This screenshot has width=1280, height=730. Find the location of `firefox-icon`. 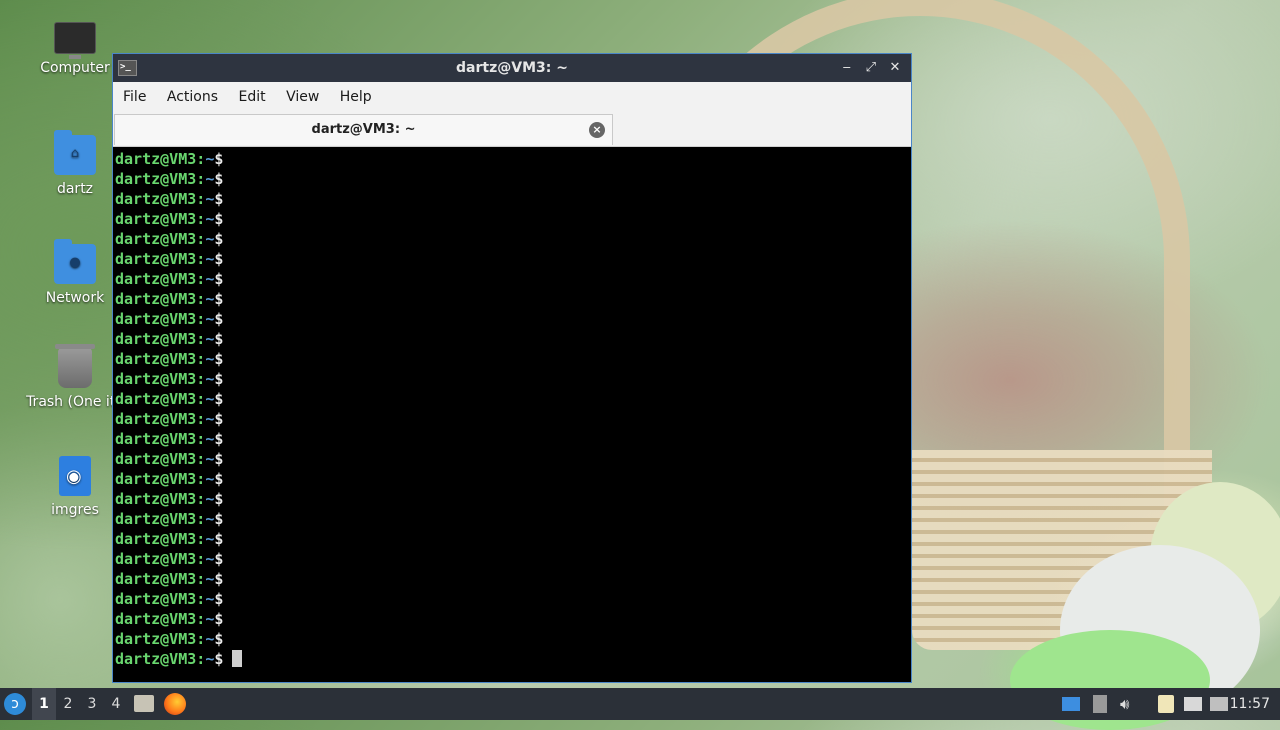

firefox-icon is located at coordinates (175, 704).